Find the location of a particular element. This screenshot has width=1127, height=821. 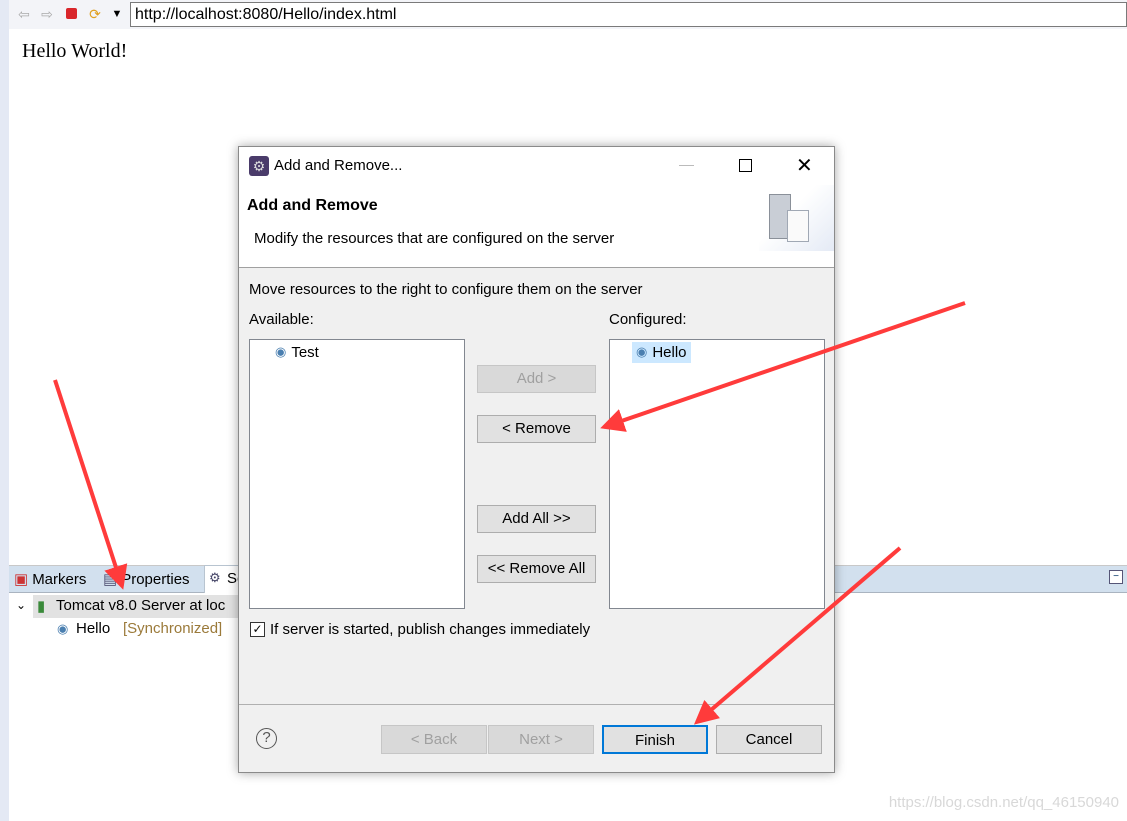

tab-markers: ▣ Markers is located at coordinates (50, 579).